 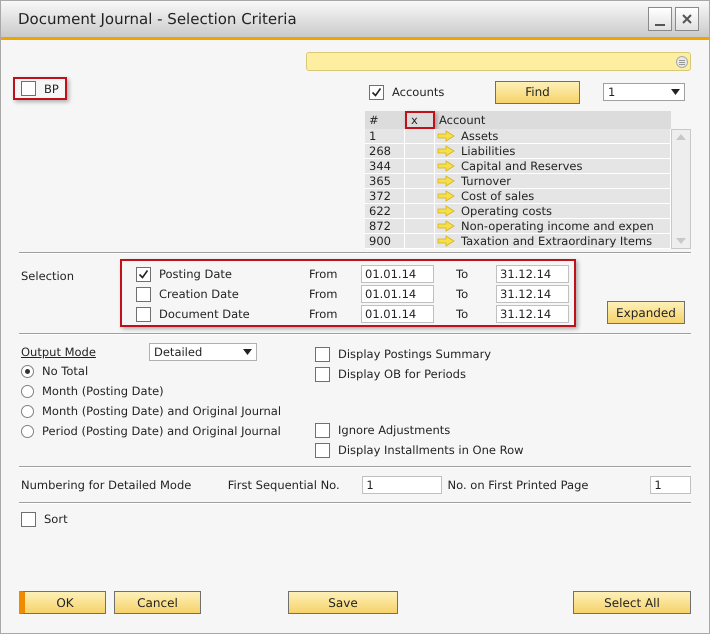 What do you see at coordinates (646, 312) in the screenshot?
I see `expanded-button: Expanded` at bounding box center [646, 312].